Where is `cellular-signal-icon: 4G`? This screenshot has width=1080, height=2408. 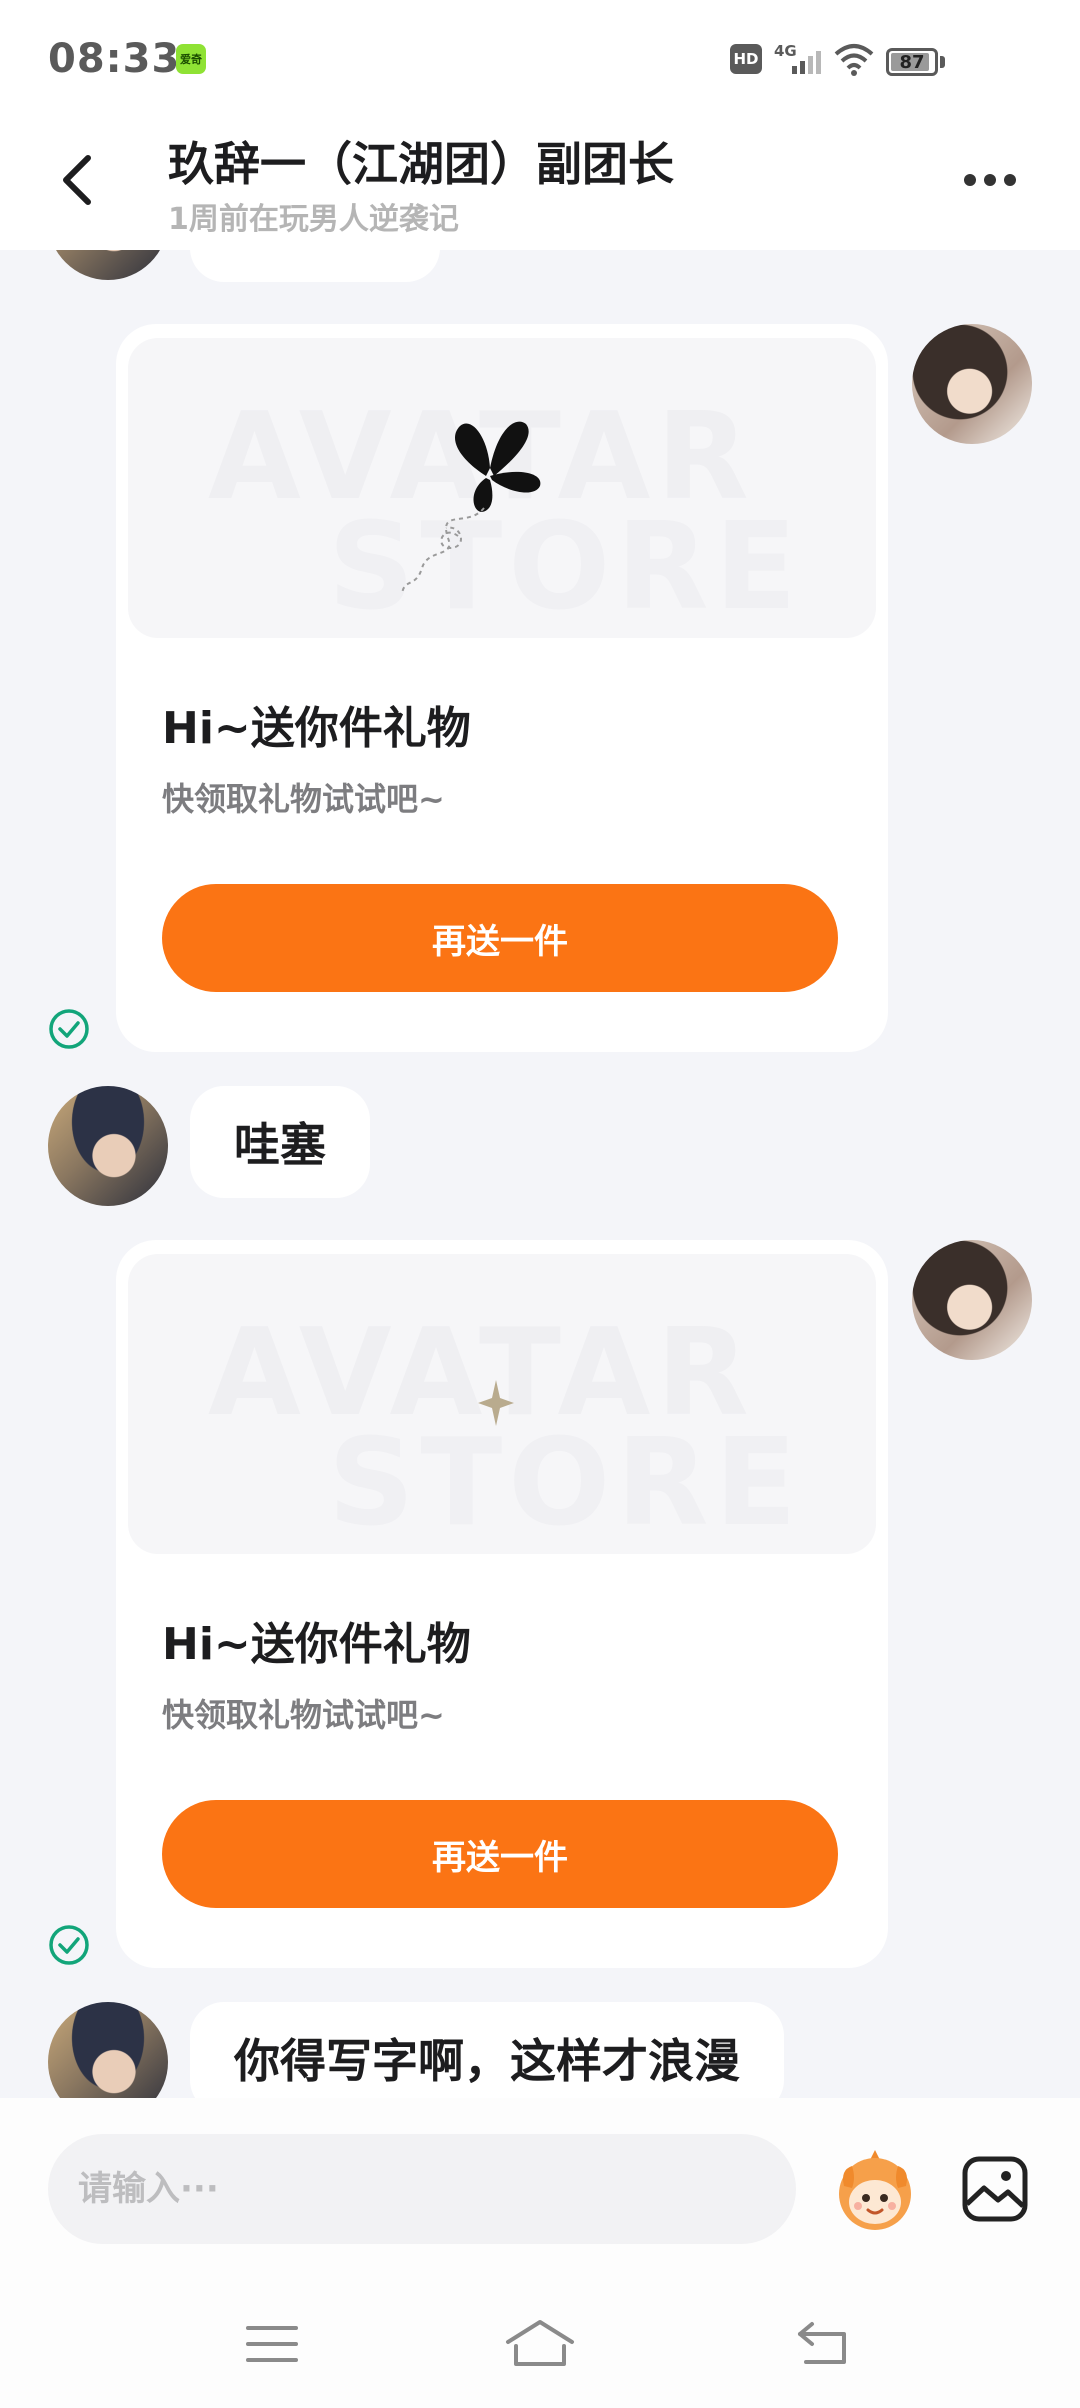 cellular-signal-icon: 4G is located at coordinates (798, 60).